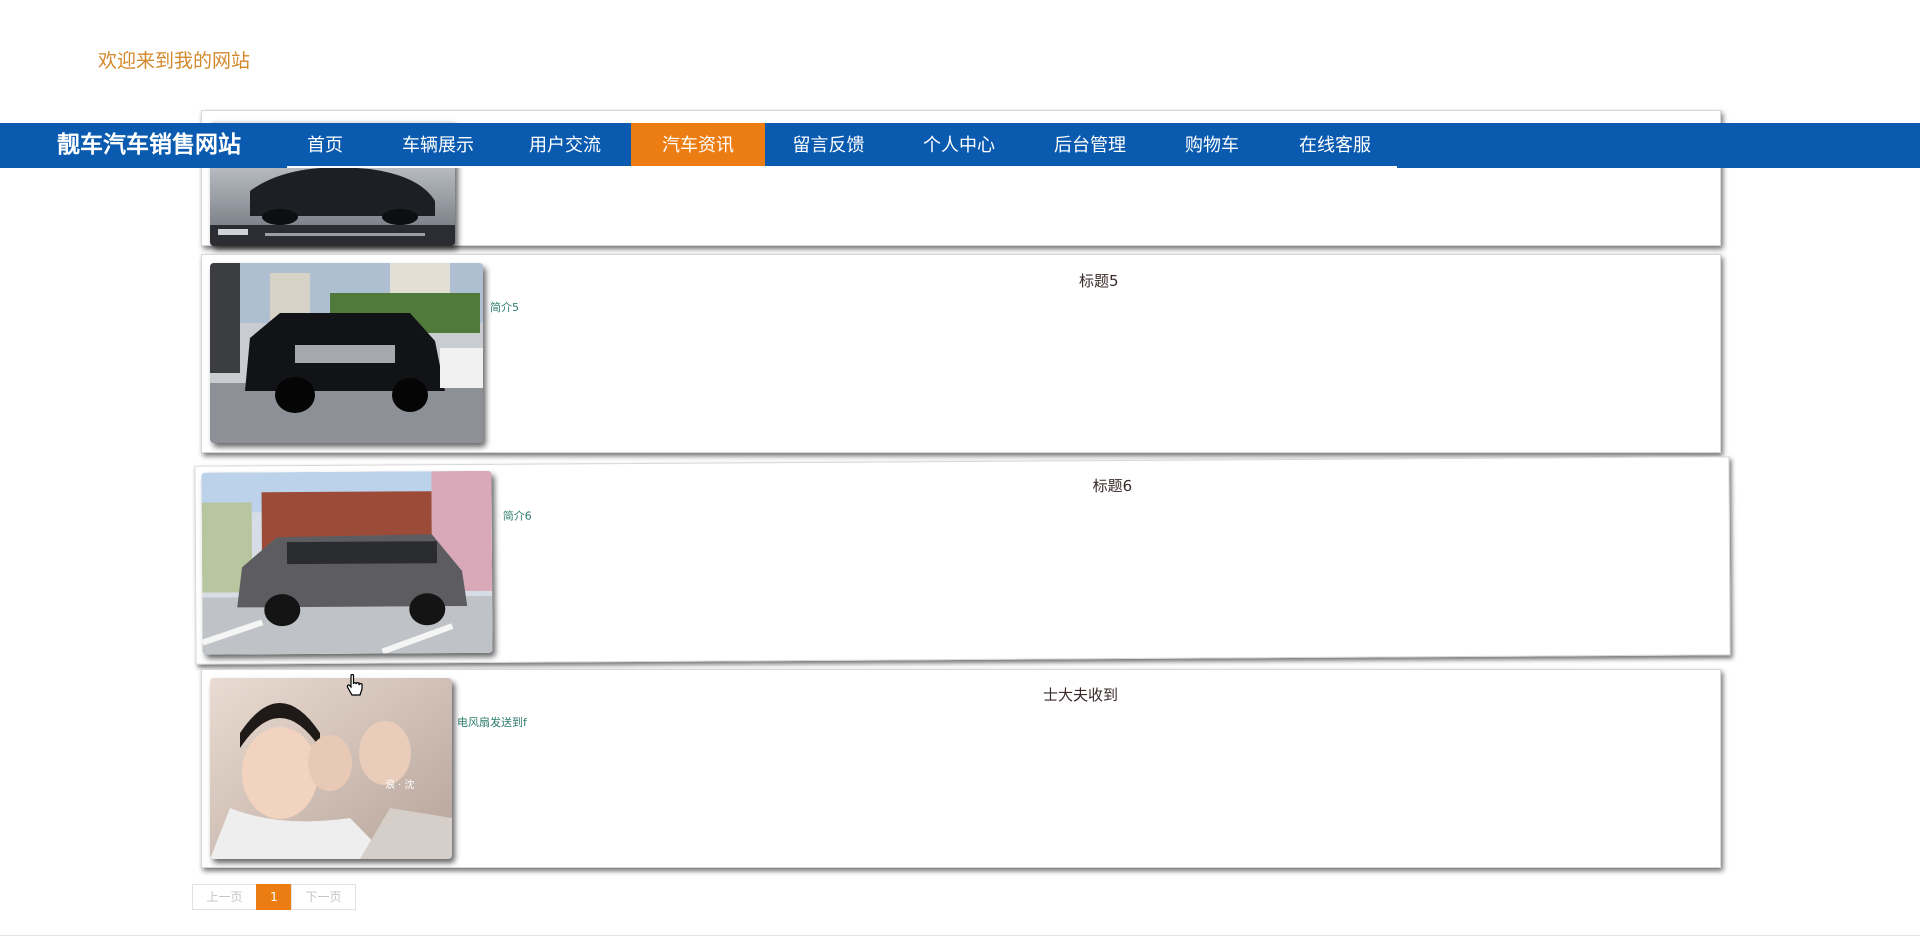 The width and height of the screenshot is (1920, 938). Describe the element at coordinates (224, 897) in the screenshot. I see `prev-page-button: 上一页` at that location.